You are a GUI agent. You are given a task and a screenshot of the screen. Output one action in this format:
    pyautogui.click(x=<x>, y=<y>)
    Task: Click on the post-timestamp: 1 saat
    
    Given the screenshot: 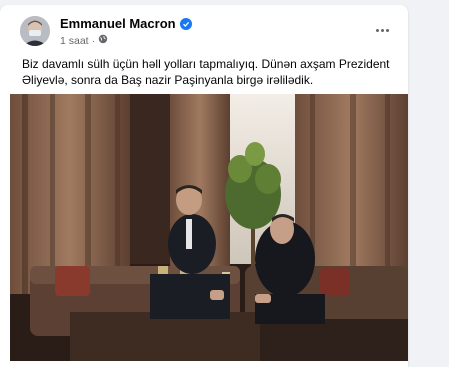 What is the action you would take?
    pyautogui.click(x=74, y=41)
    